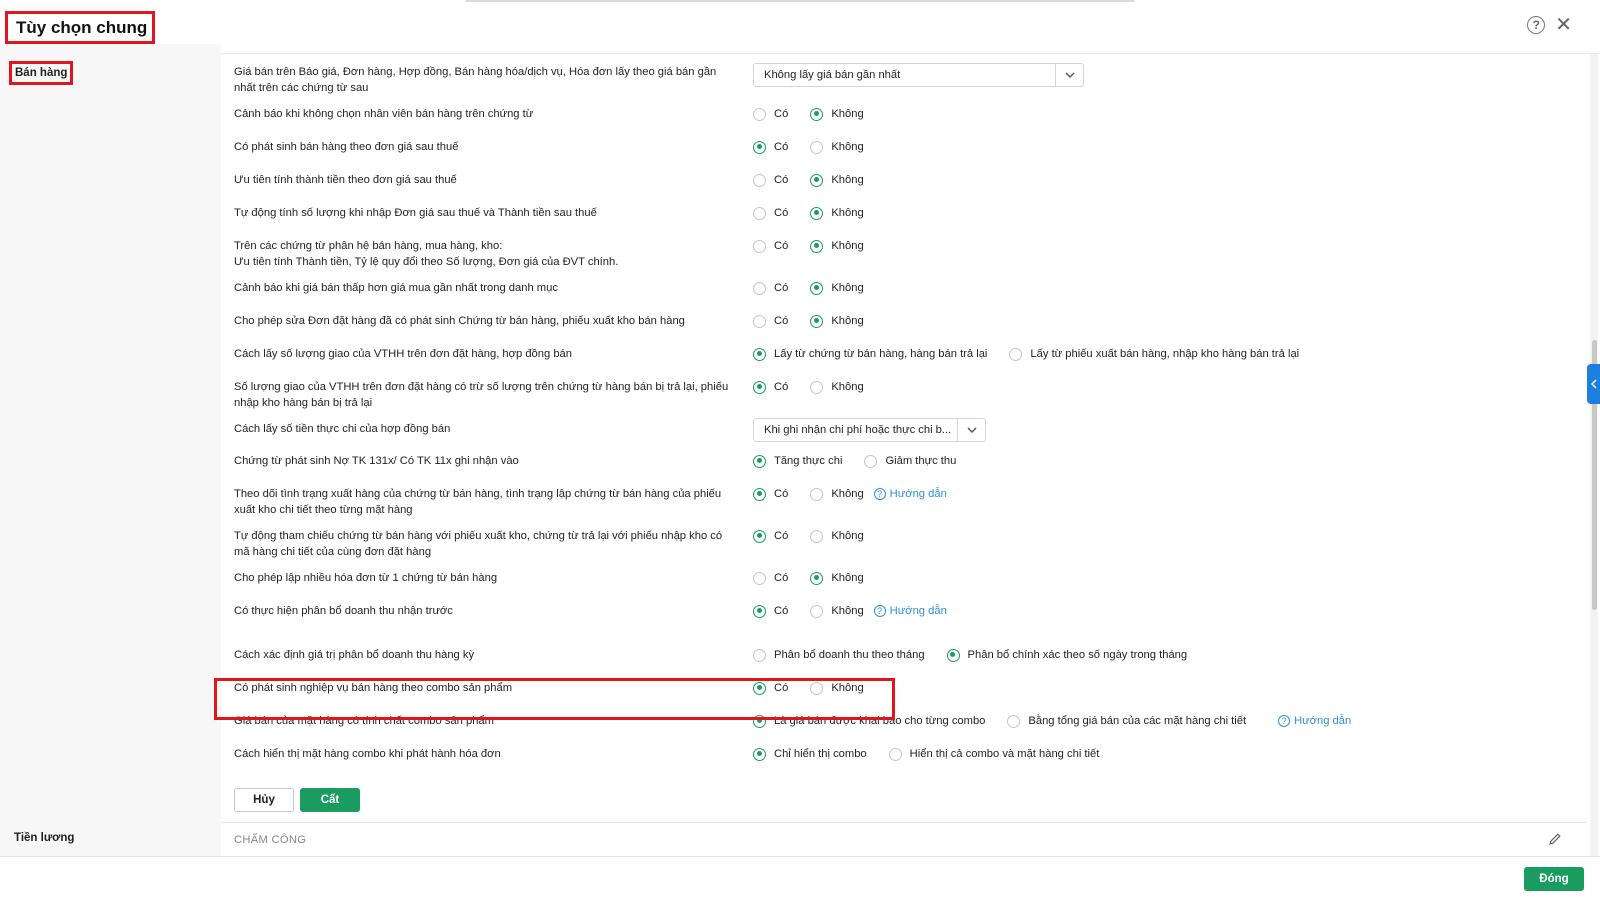 This screenshot has width=1600, height=900. What do you see at coordinates (1549, 25) in the screenshot?
I see `header-actions: ? ✕` at bounding box center [1549, 25].